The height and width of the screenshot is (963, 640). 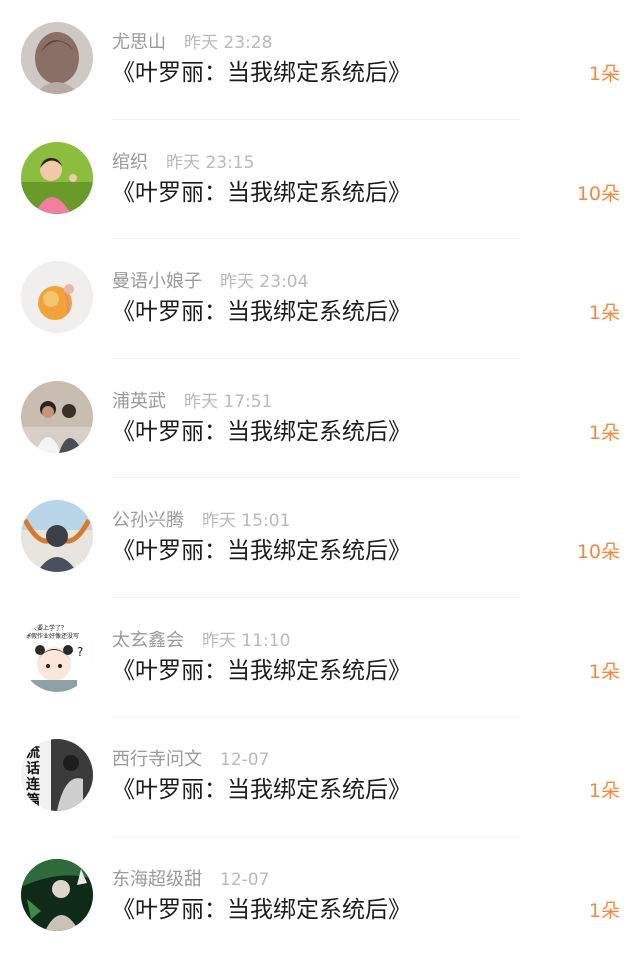 What do you see at coordinates (46, 628) in the screenshot?
I see `svg-text: 今天要上学了？` at bounding box center [46, 628].